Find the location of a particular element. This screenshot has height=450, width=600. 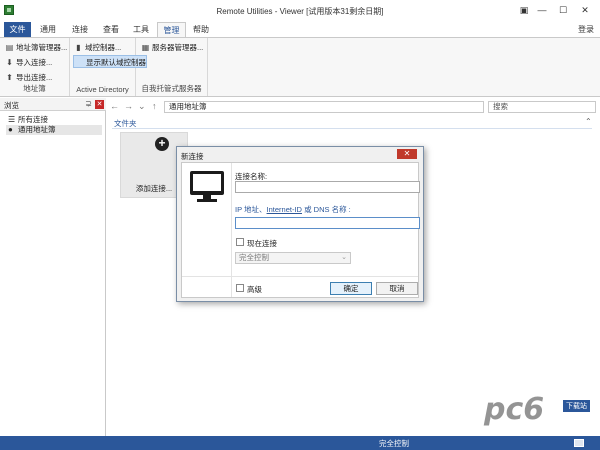

watermark-subtext: 下载站 is located at coordinates (576, 406).